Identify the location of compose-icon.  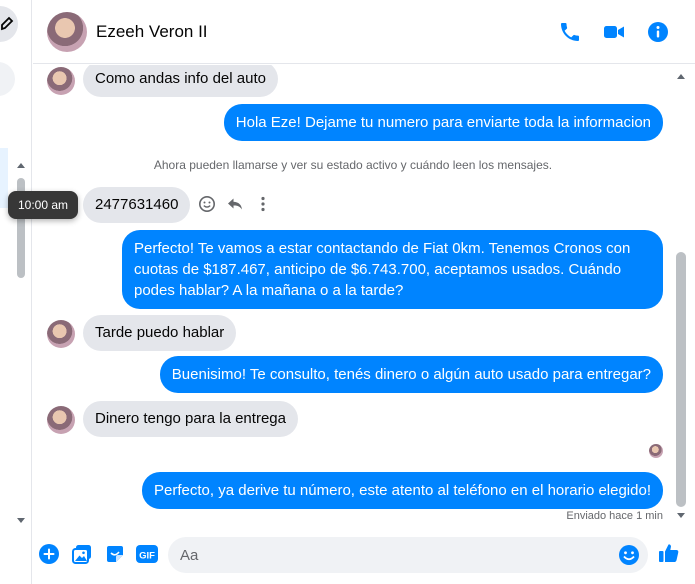
(7, 23).